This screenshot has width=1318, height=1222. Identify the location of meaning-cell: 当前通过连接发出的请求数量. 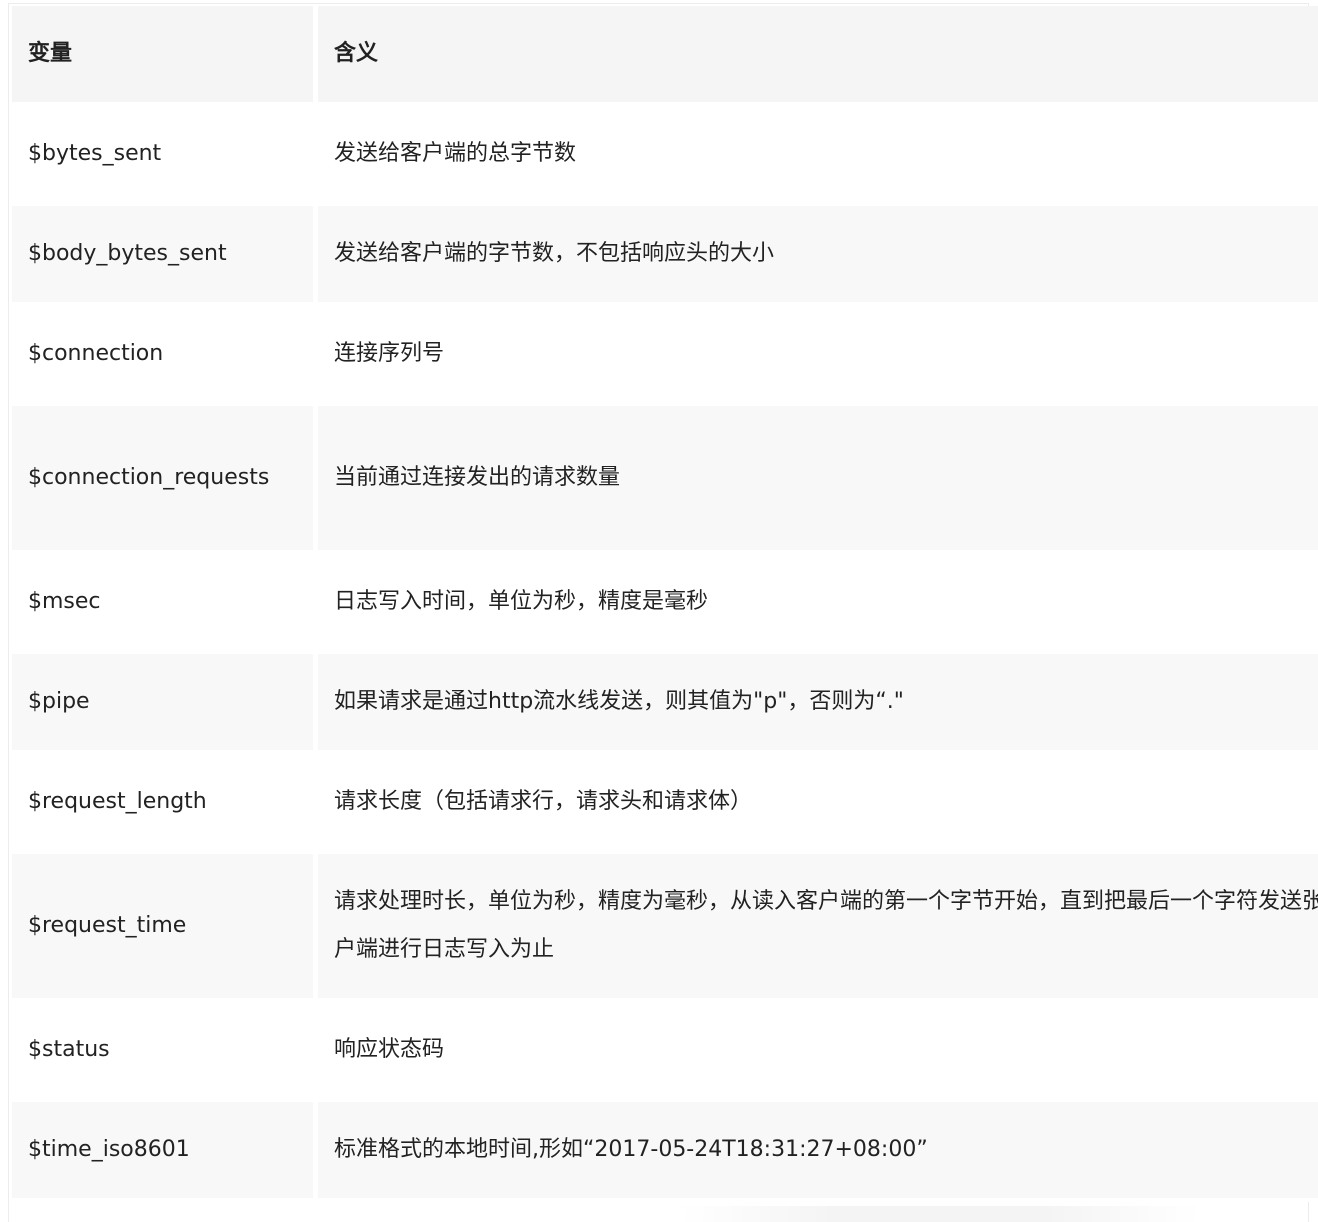
(818, 480).